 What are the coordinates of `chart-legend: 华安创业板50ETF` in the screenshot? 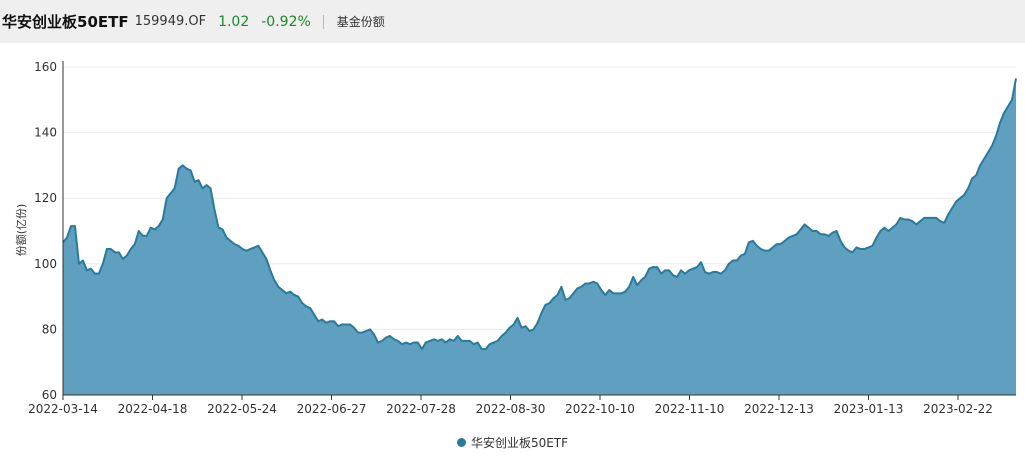 It's located at (512, 442).